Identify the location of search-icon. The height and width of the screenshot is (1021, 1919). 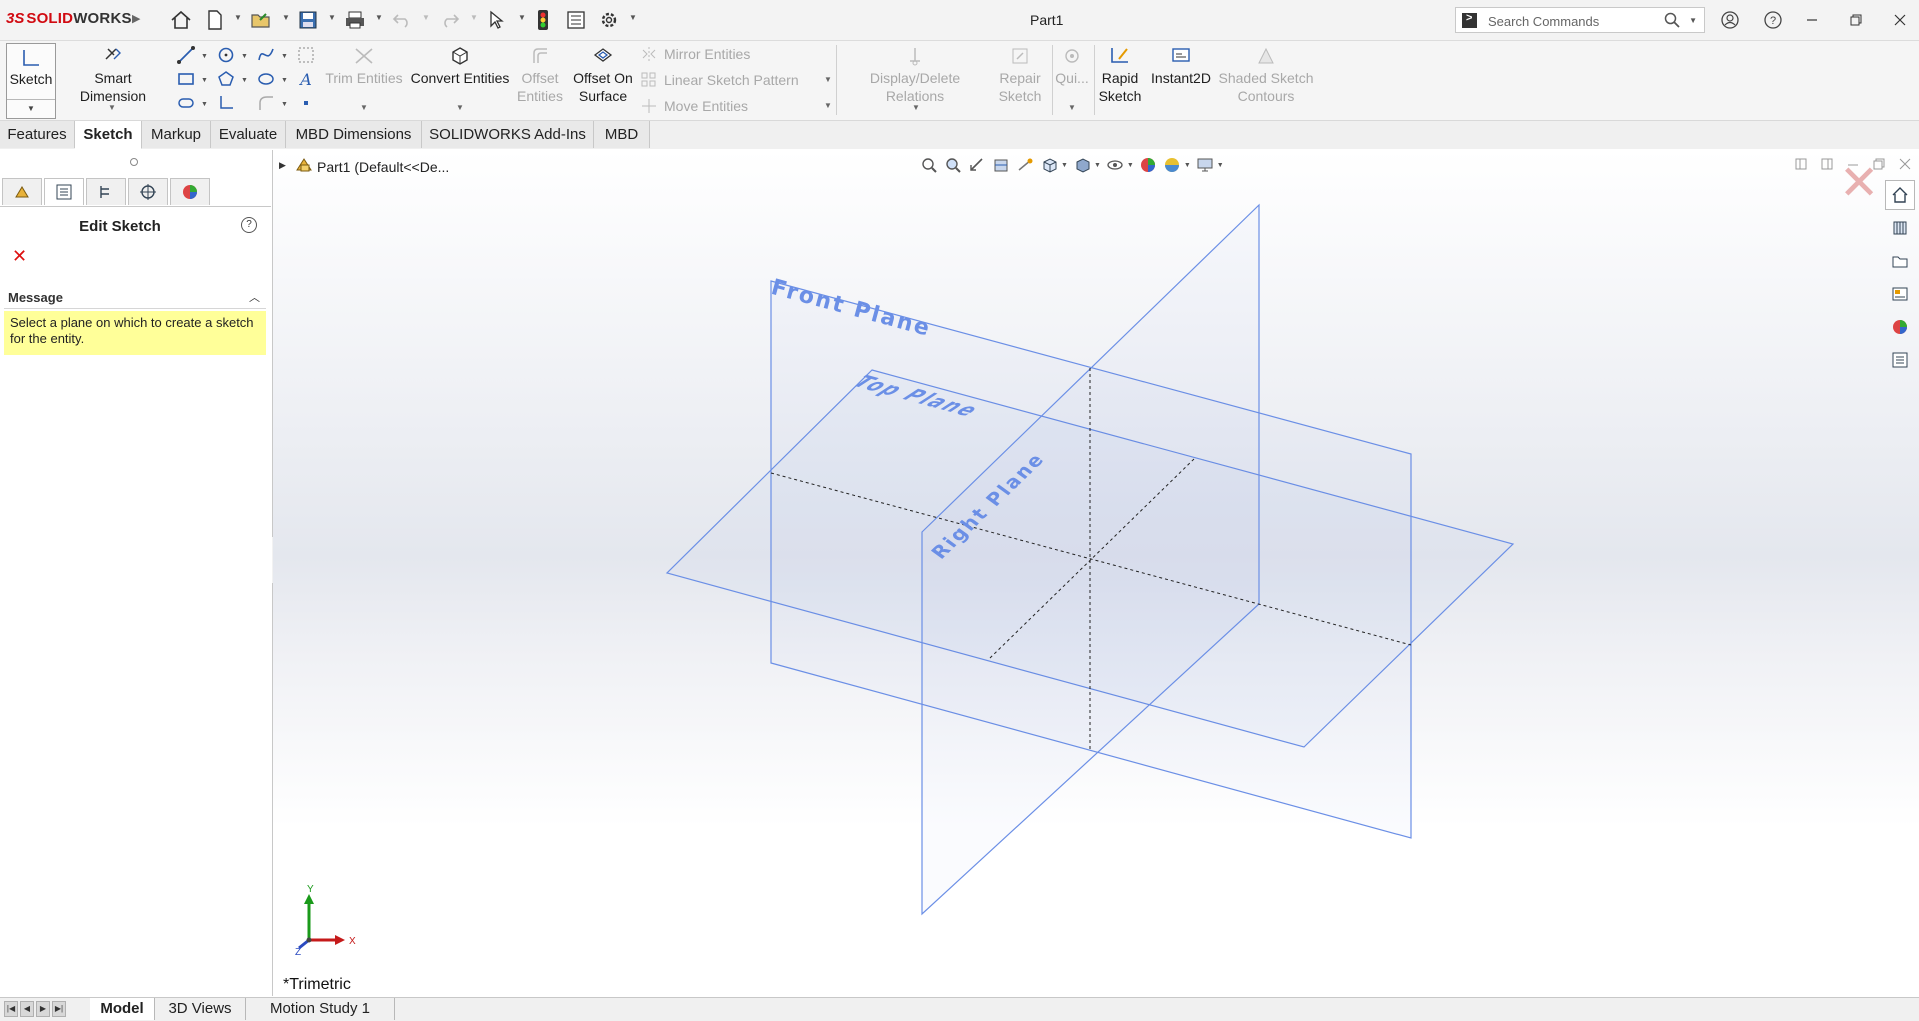
(1672, 21).